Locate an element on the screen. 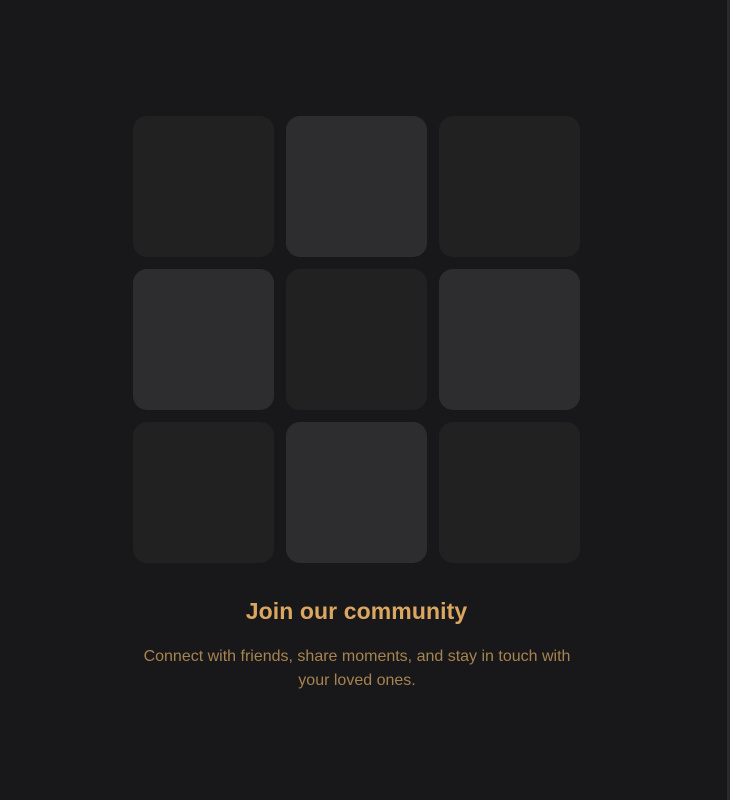  community-heading: Join our community is located at coordinates (356, 611).